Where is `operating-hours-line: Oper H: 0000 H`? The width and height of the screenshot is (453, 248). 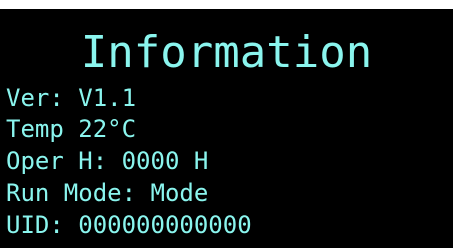
operating-hours-line: Oper H: 0000 H is located at coordinates (107, 161).